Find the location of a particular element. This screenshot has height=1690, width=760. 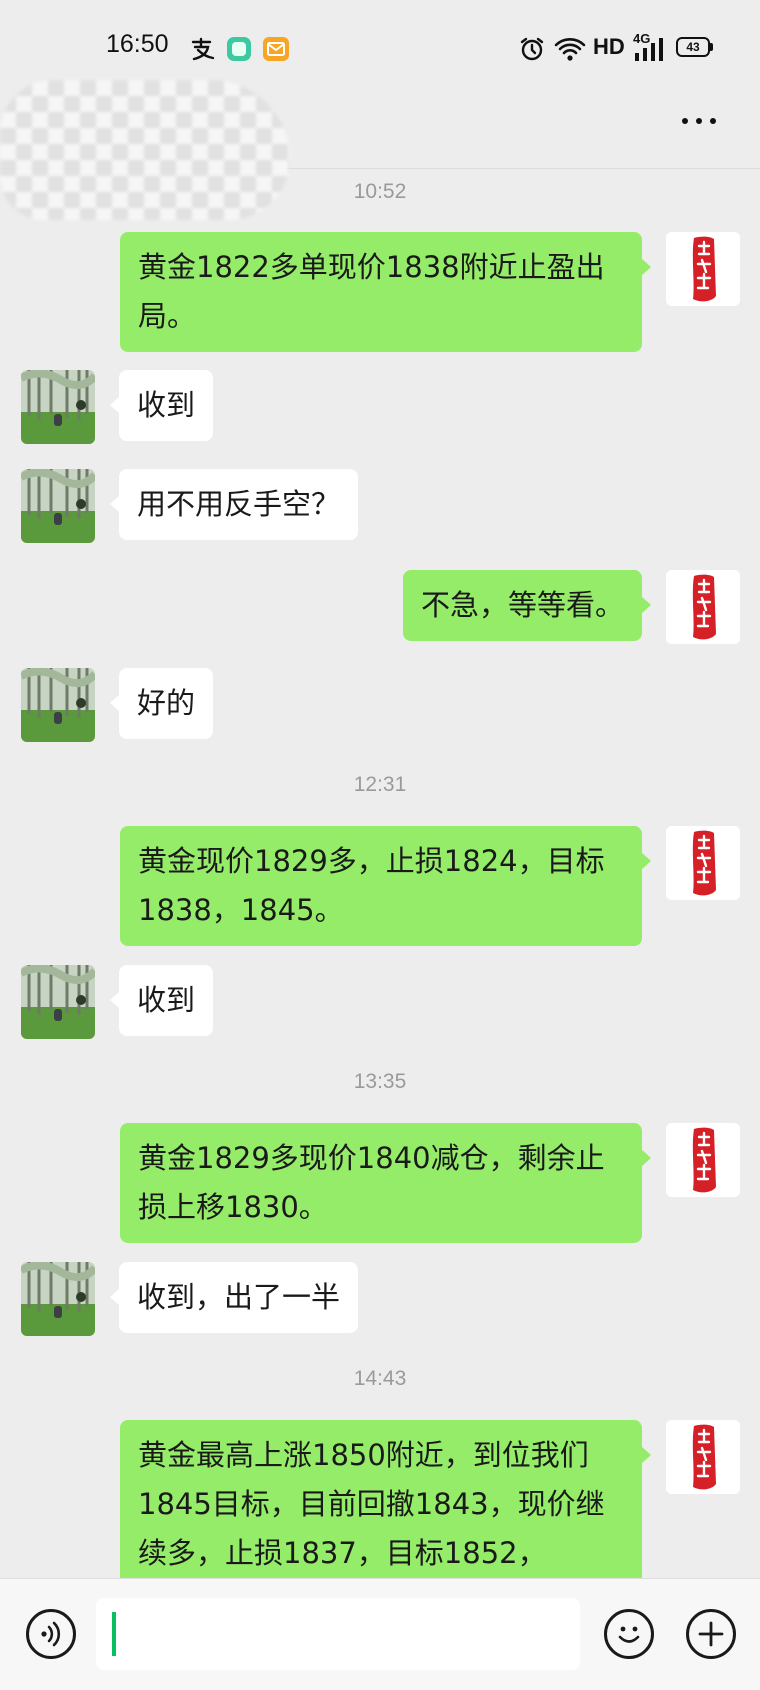

more-options-button is located at coordinates (705, 121).